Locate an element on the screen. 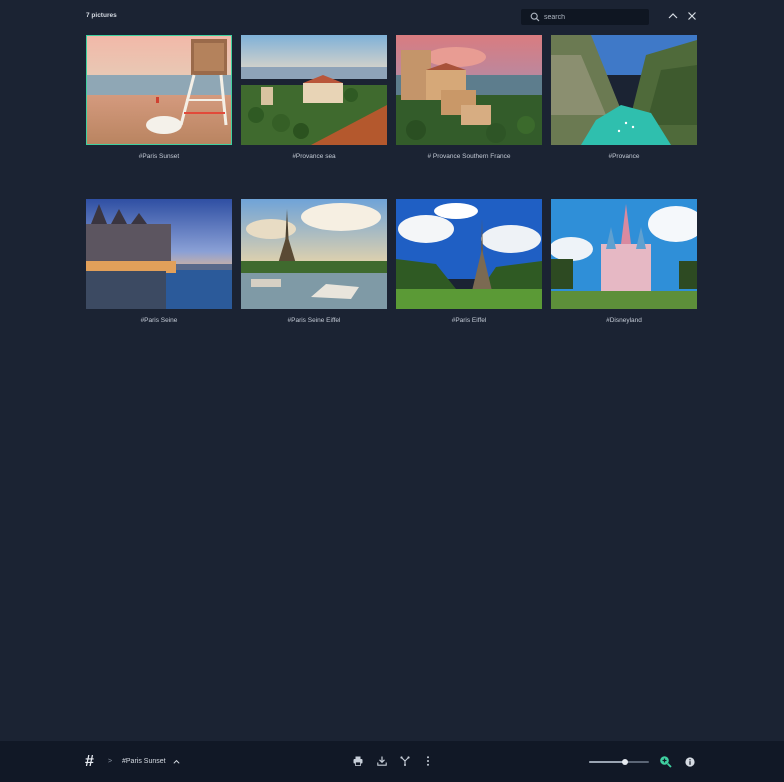 This screenshot has width=784, height=782. more-vertical-icon is located at coordinates (427, 760).